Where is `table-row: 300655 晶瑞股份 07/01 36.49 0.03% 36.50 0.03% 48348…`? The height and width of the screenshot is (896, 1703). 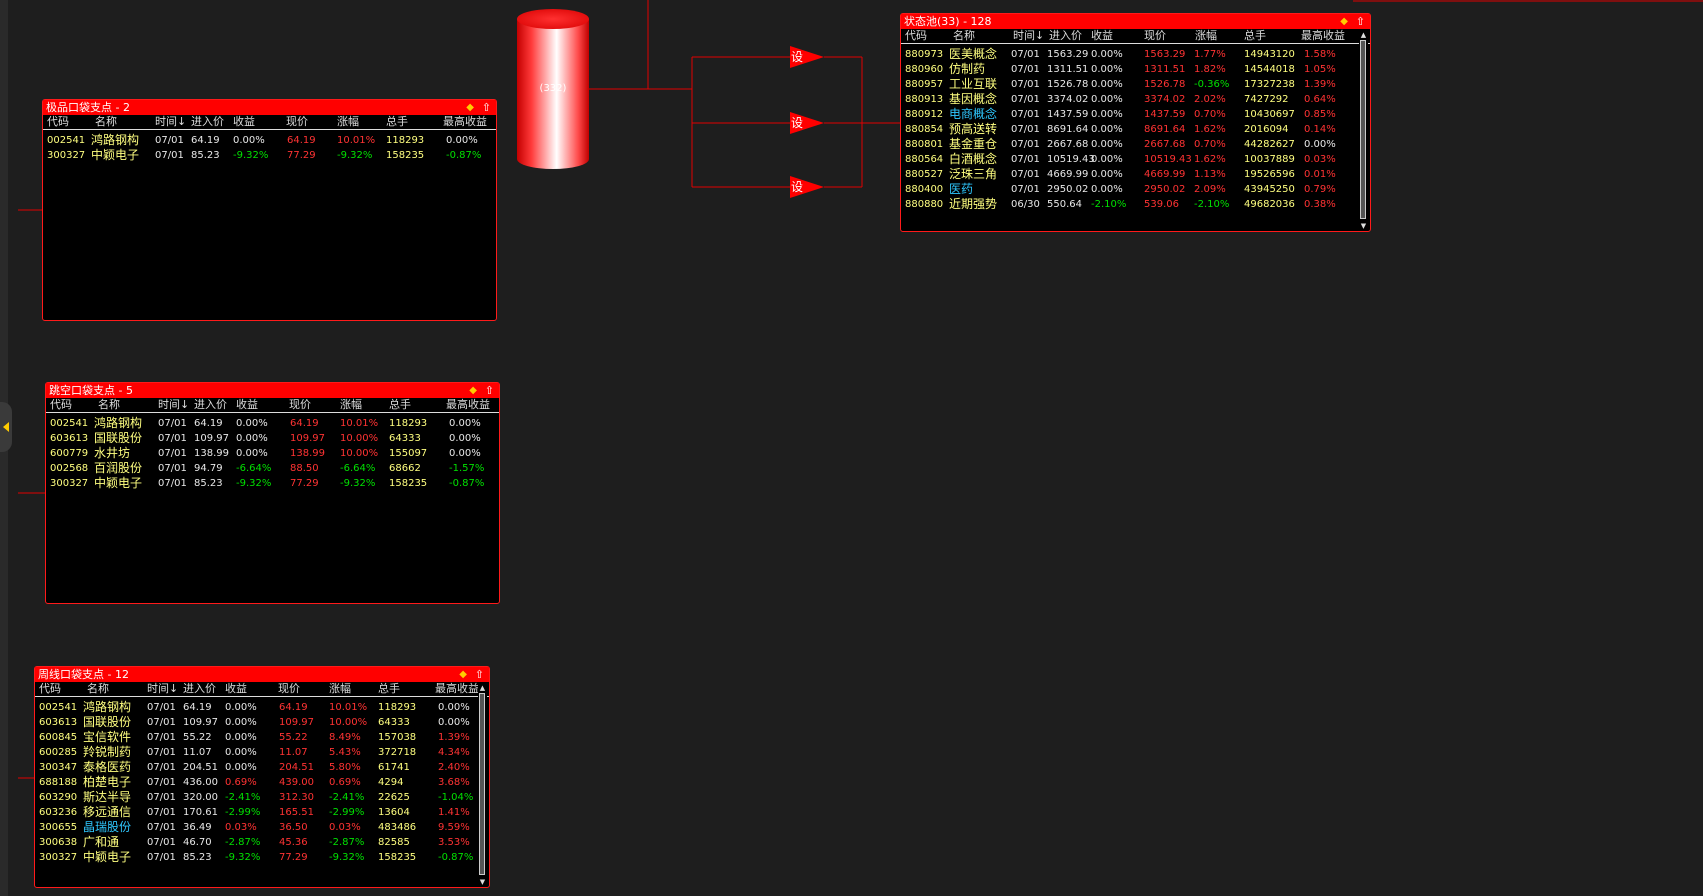
table-row: 300655 晶瑞股份 07/01 36.49 0.03% 36.50 0.03% 48348… is located at coordinates (262, 827).